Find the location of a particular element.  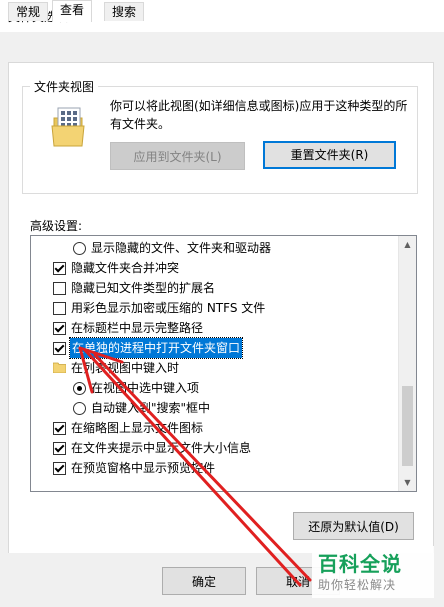

folder-views-description: 你可以将此视图(如详细信息或图标)应用于这种类型的所有文件夹。 is located at coordinates (259, 115).